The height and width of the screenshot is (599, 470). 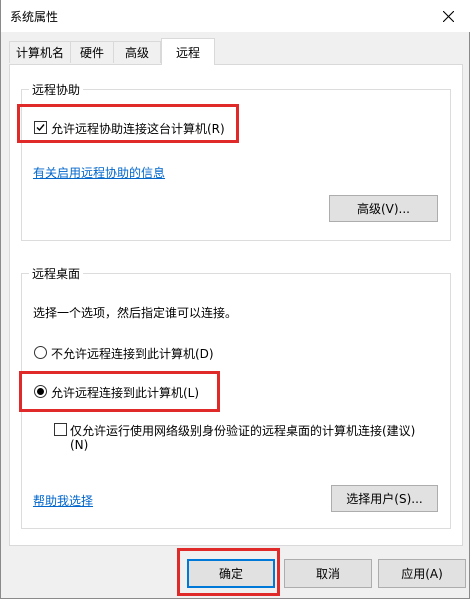 What do you see at coordinates (56, 273) in the screenshot?
I see `remote-desktop-title: 远程桌面` at bounding box center [56, 273].